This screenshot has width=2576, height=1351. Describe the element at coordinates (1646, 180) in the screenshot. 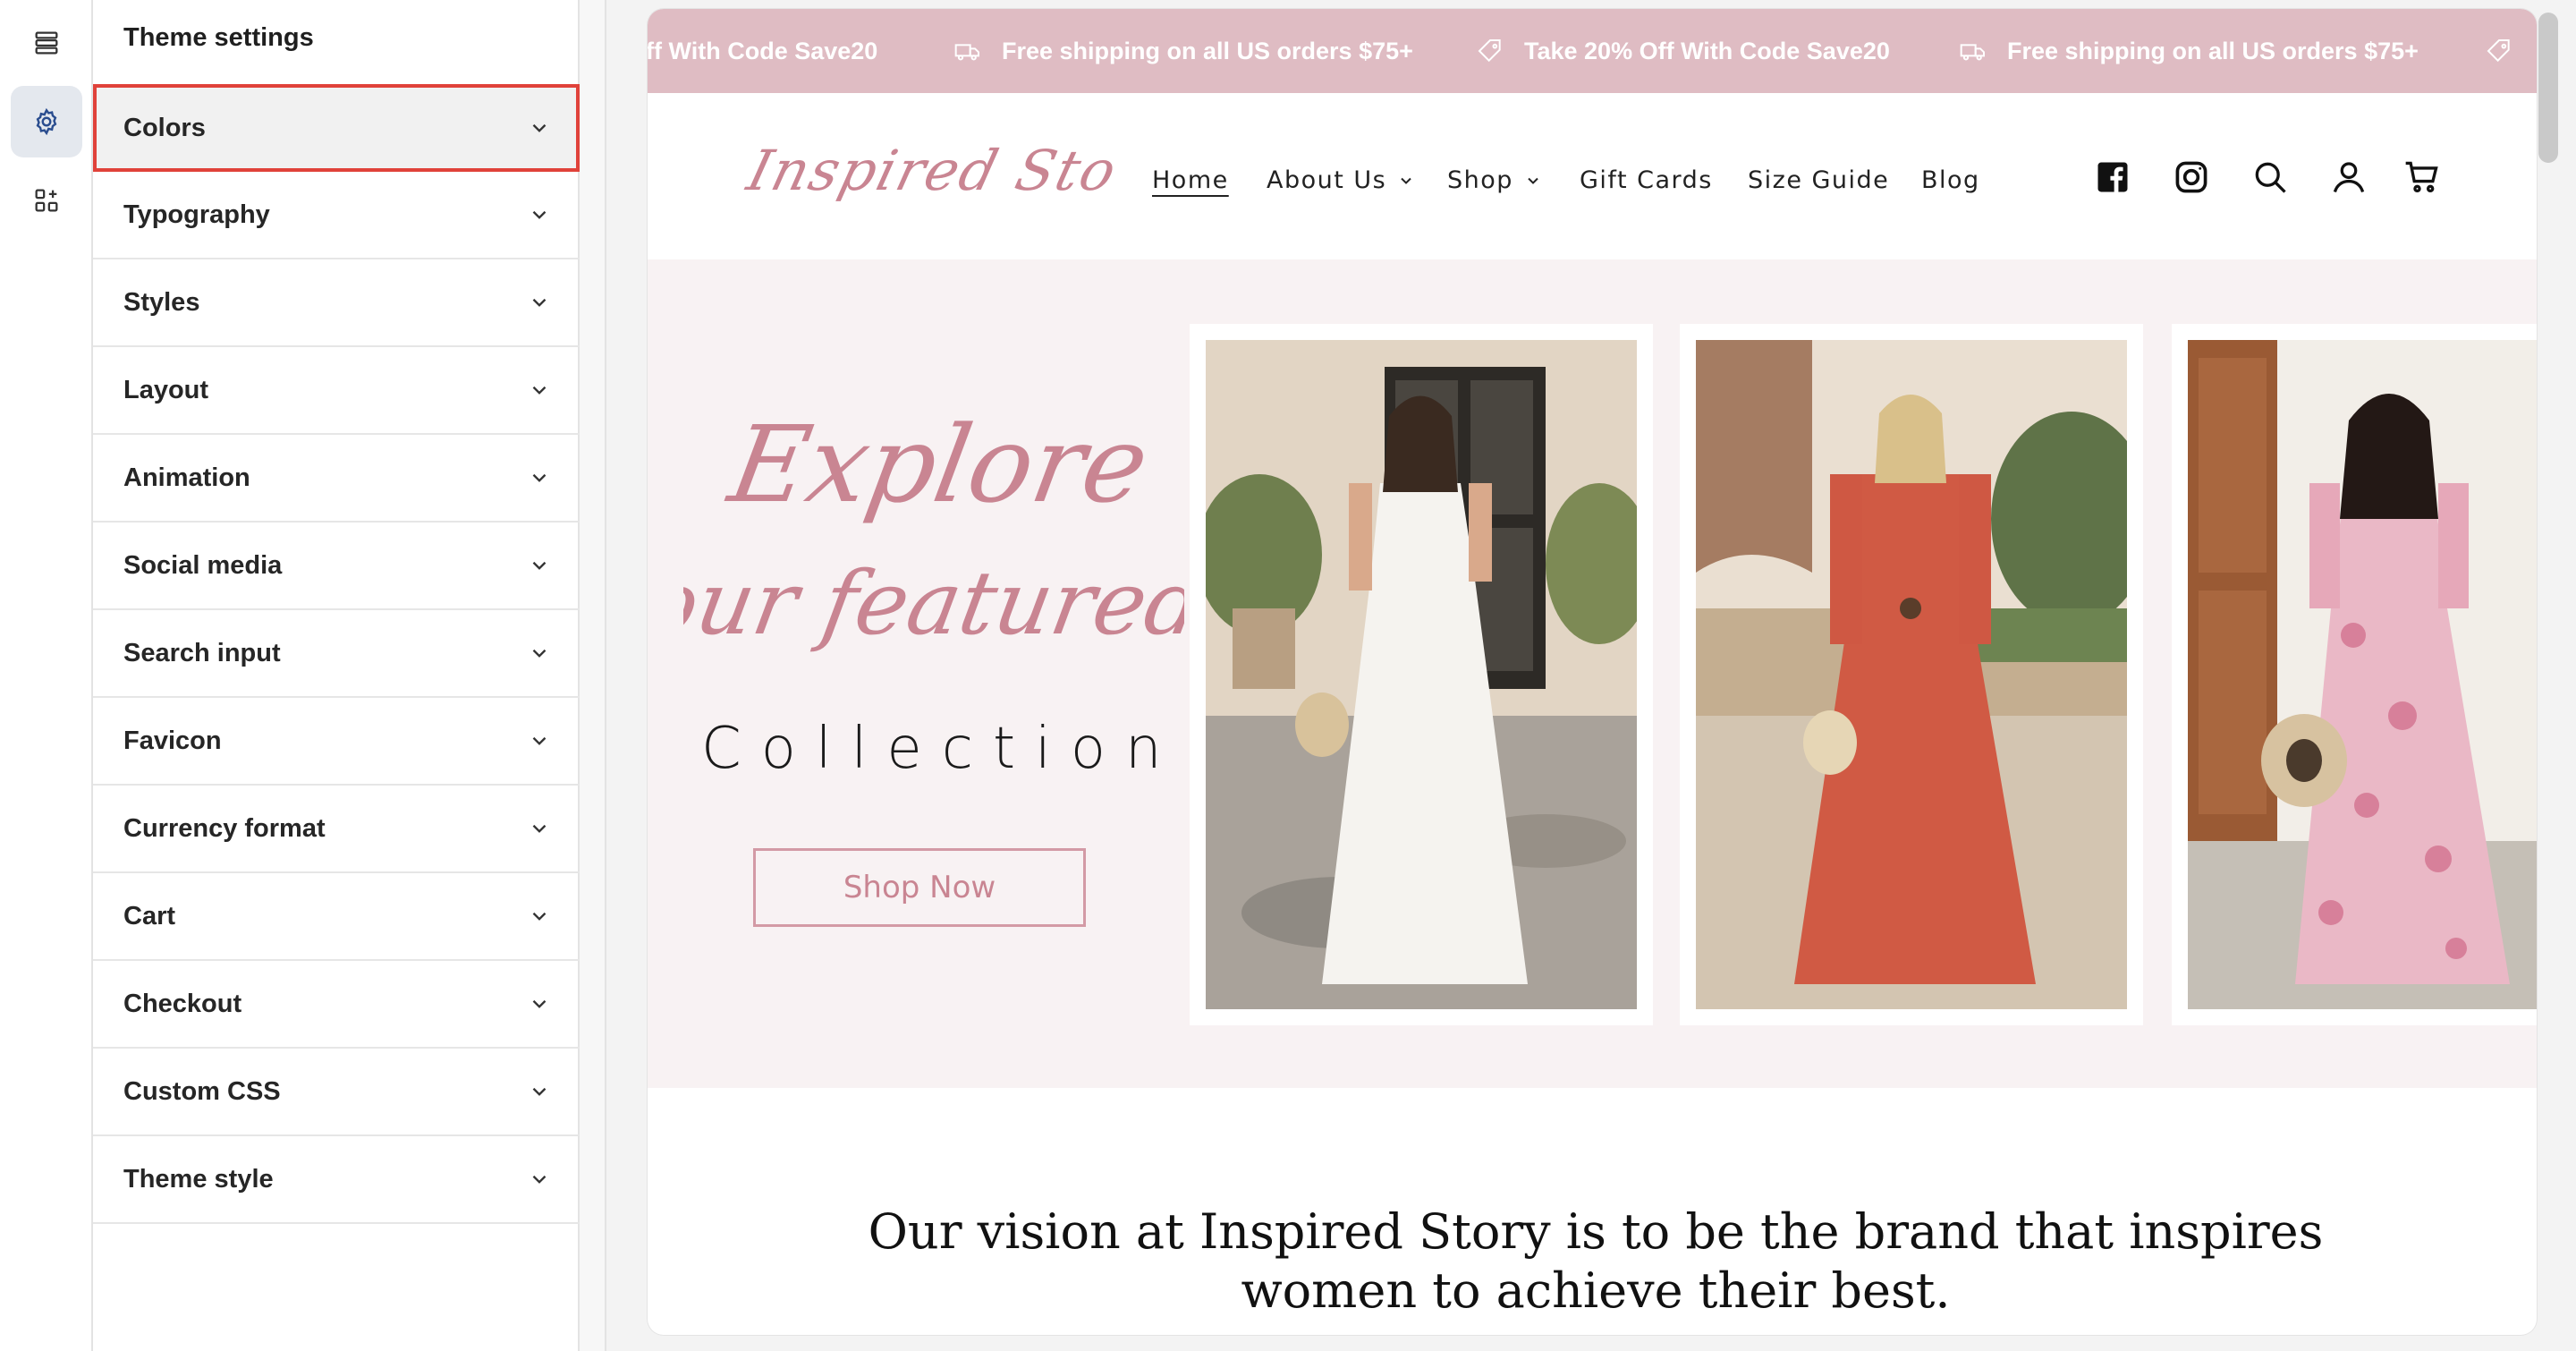

I see `nav-gift-cards: Gift Cards` at that location.